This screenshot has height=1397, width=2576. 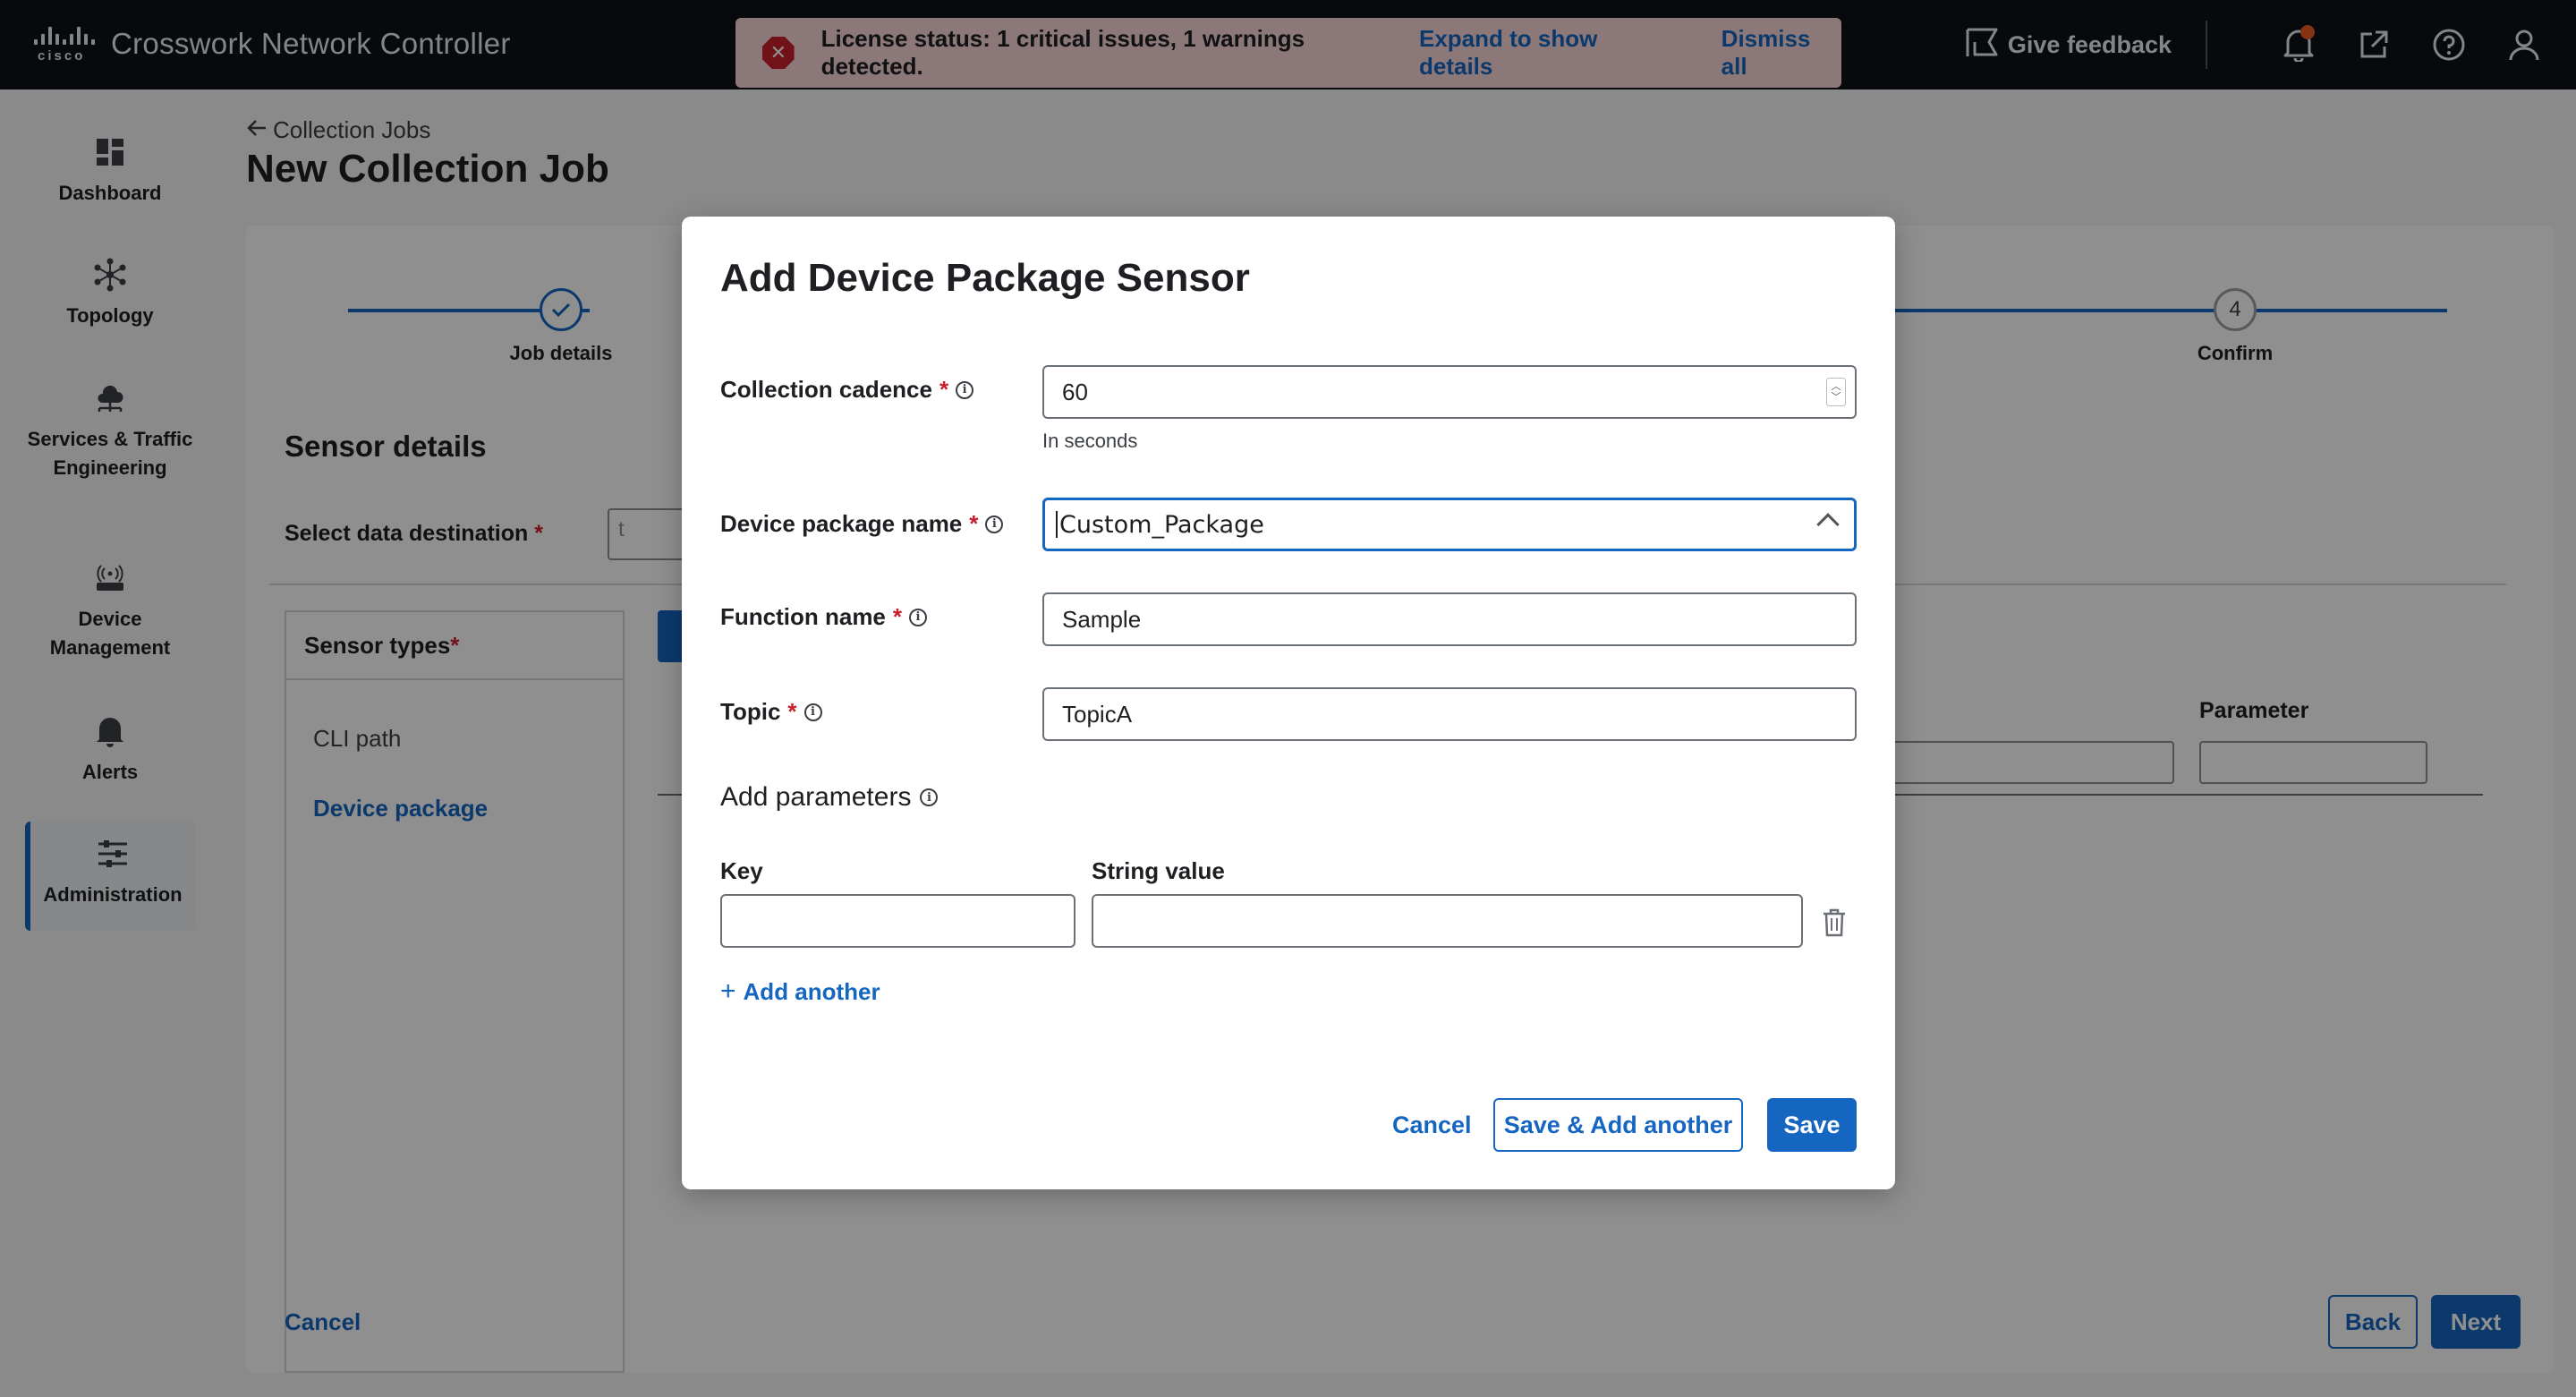 What do you see at coordinates (811, 991) in the screenshot?
I see `add-another-label: Add another` at bounding box center [811, 991].